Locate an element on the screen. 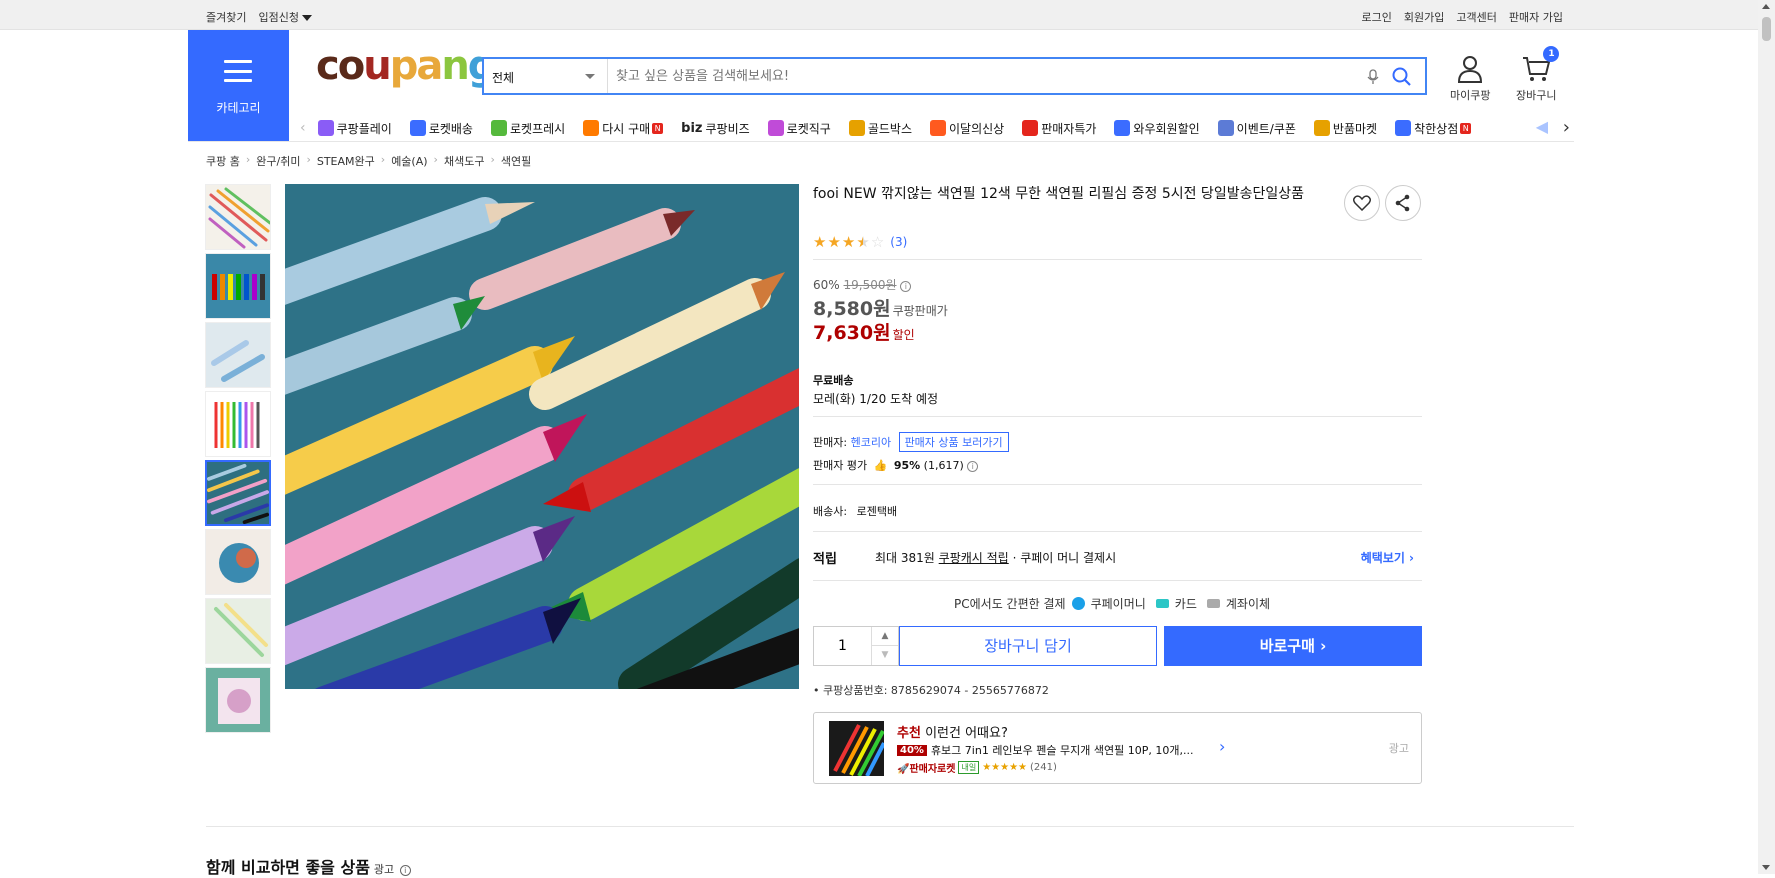 The height and width of the screenshot is (878, 1775). breadcrumb-link: 색연필 is located at coordinates (516, 161).